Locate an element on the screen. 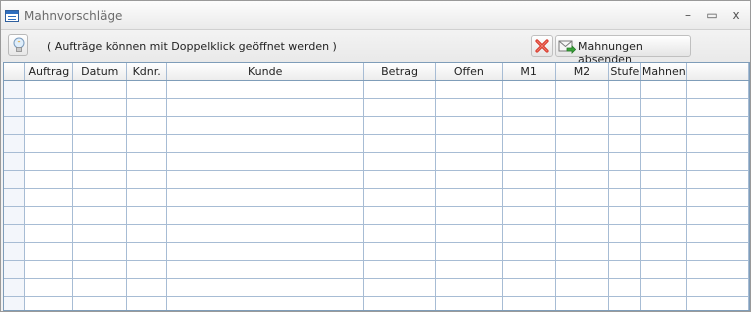  column-header-kdnr: Kdnr. is located at coordinates (147, 72).